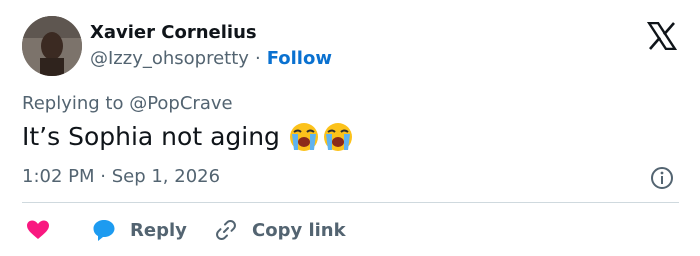 Image resolution: width=700 pixels, height=256 pixels. What do you see at coordinates (226, 230) in the screenshot?
I see `link-icon` at bounding box center [226, 230].